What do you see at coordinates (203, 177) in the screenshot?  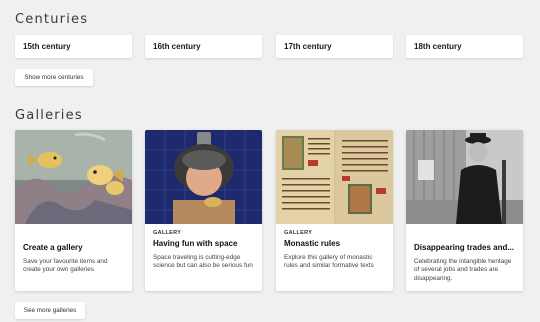 I see `space-helmet-image` at bounding box center [203, 177].